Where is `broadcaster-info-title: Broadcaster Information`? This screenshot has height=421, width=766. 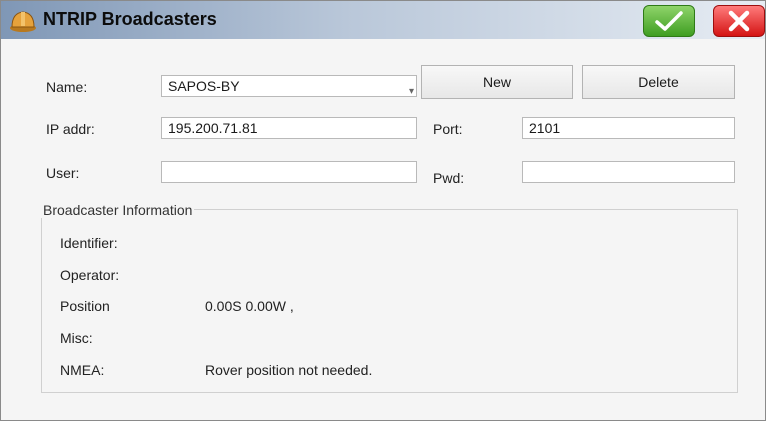 broadcaster-info-title: Broadcaster Information is located at coordinates (118, 210).